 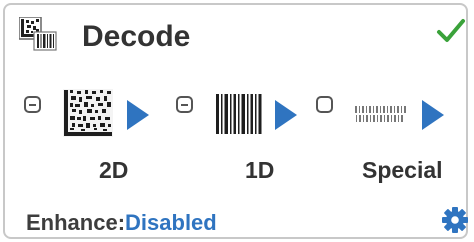 I want to click on gear-icon, so click(x=455, y=220).